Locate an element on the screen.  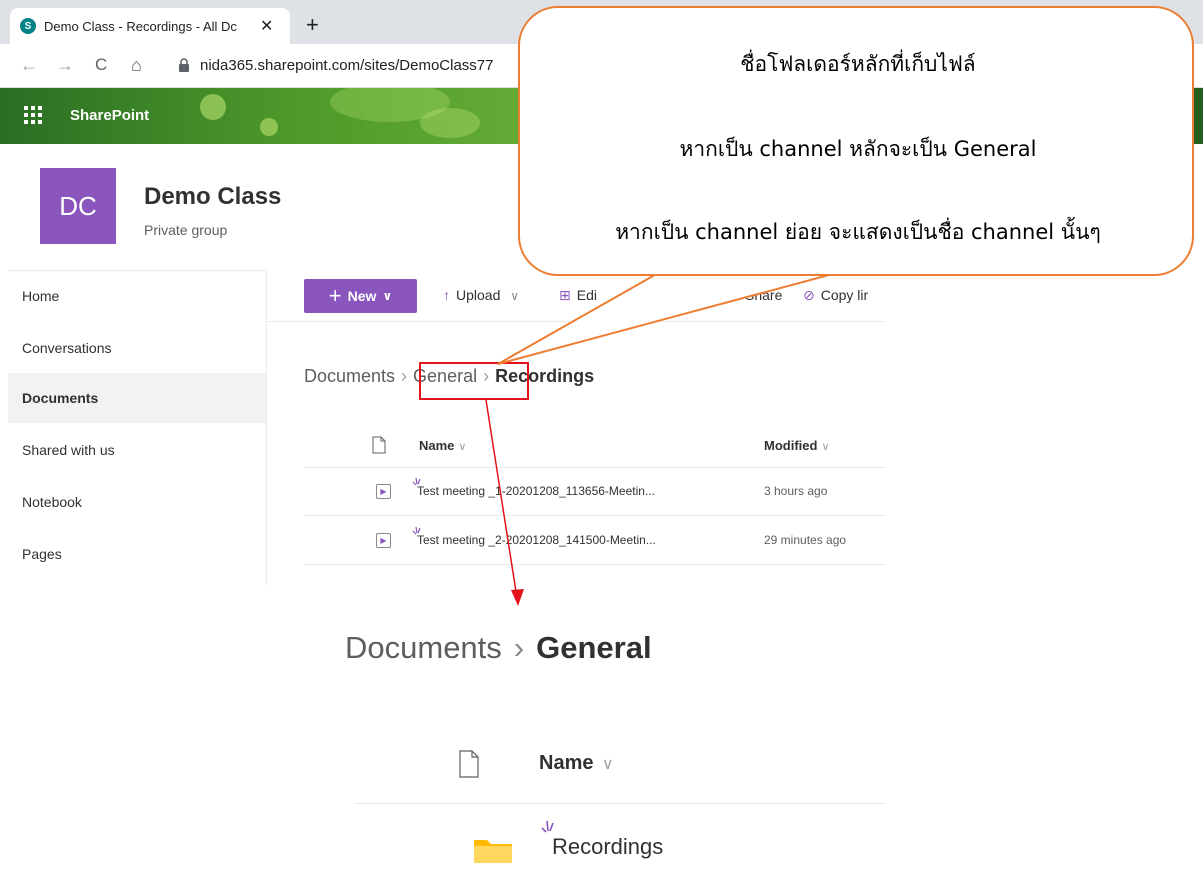
plus-icon: + is located at coordinates (335, 295).